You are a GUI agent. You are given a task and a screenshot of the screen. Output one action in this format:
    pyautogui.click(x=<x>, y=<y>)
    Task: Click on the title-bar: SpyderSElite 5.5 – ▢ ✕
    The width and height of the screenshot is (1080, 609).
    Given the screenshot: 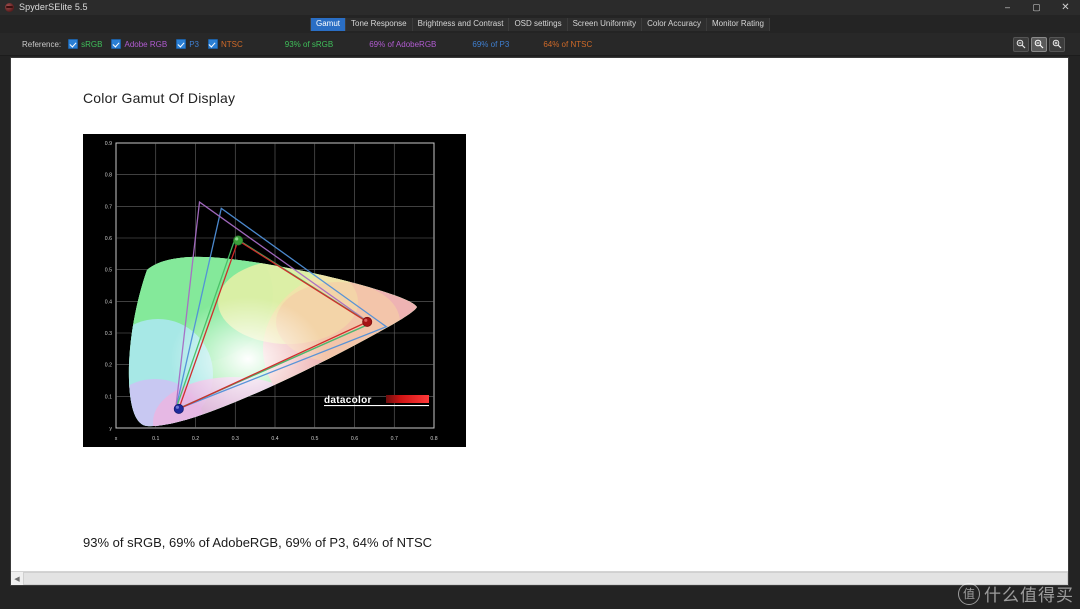 What is the action you would take?
    pyautogui.click(x=540, y=8)
    